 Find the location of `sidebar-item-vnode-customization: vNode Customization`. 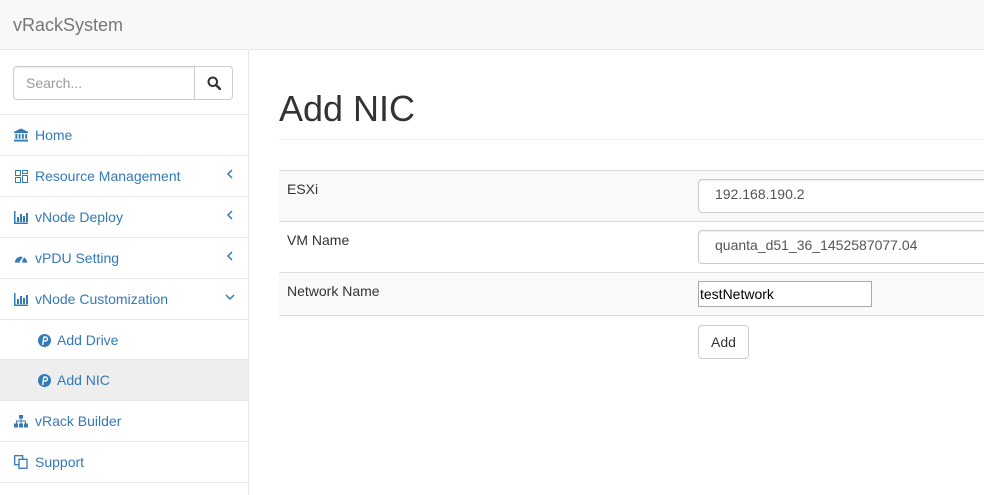

sidebar-item-vnode-customization: vNode Customization is located at coordinates (124, 299).